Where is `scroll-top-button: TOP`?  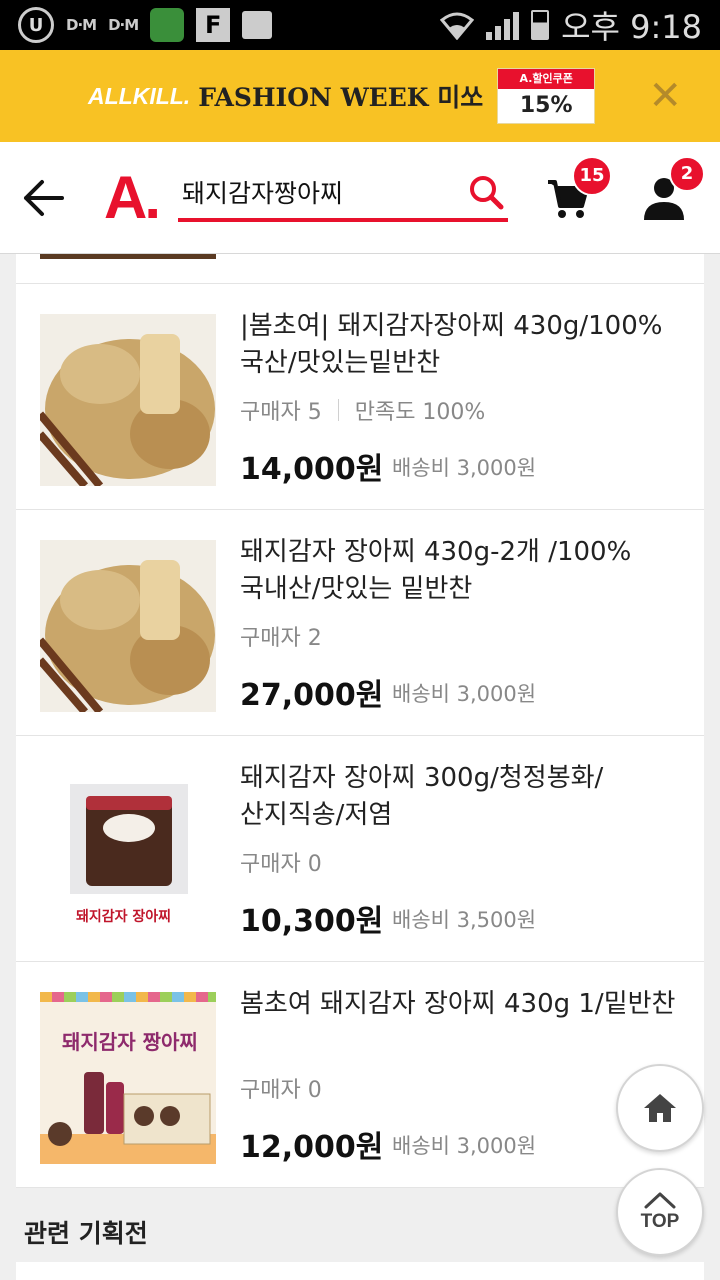
scroll-top-button: TOP is located at coordinates (660, 1212).